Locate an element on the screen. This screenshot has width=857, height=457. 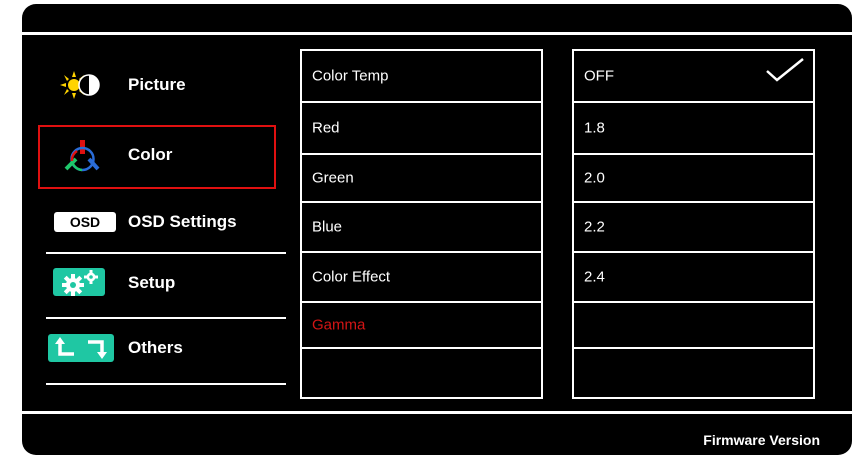
menu-label-others: Others is located at coordinates (155, 347).